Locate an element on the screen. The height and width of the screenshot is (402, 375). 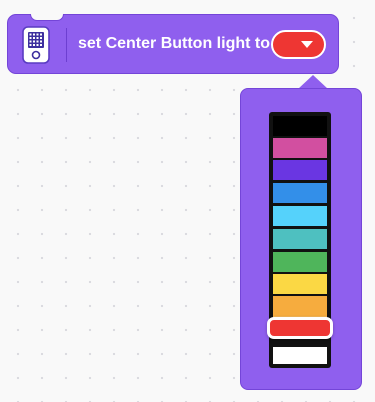
block-label: set Center Button light to is located at coordinates (174, 43).